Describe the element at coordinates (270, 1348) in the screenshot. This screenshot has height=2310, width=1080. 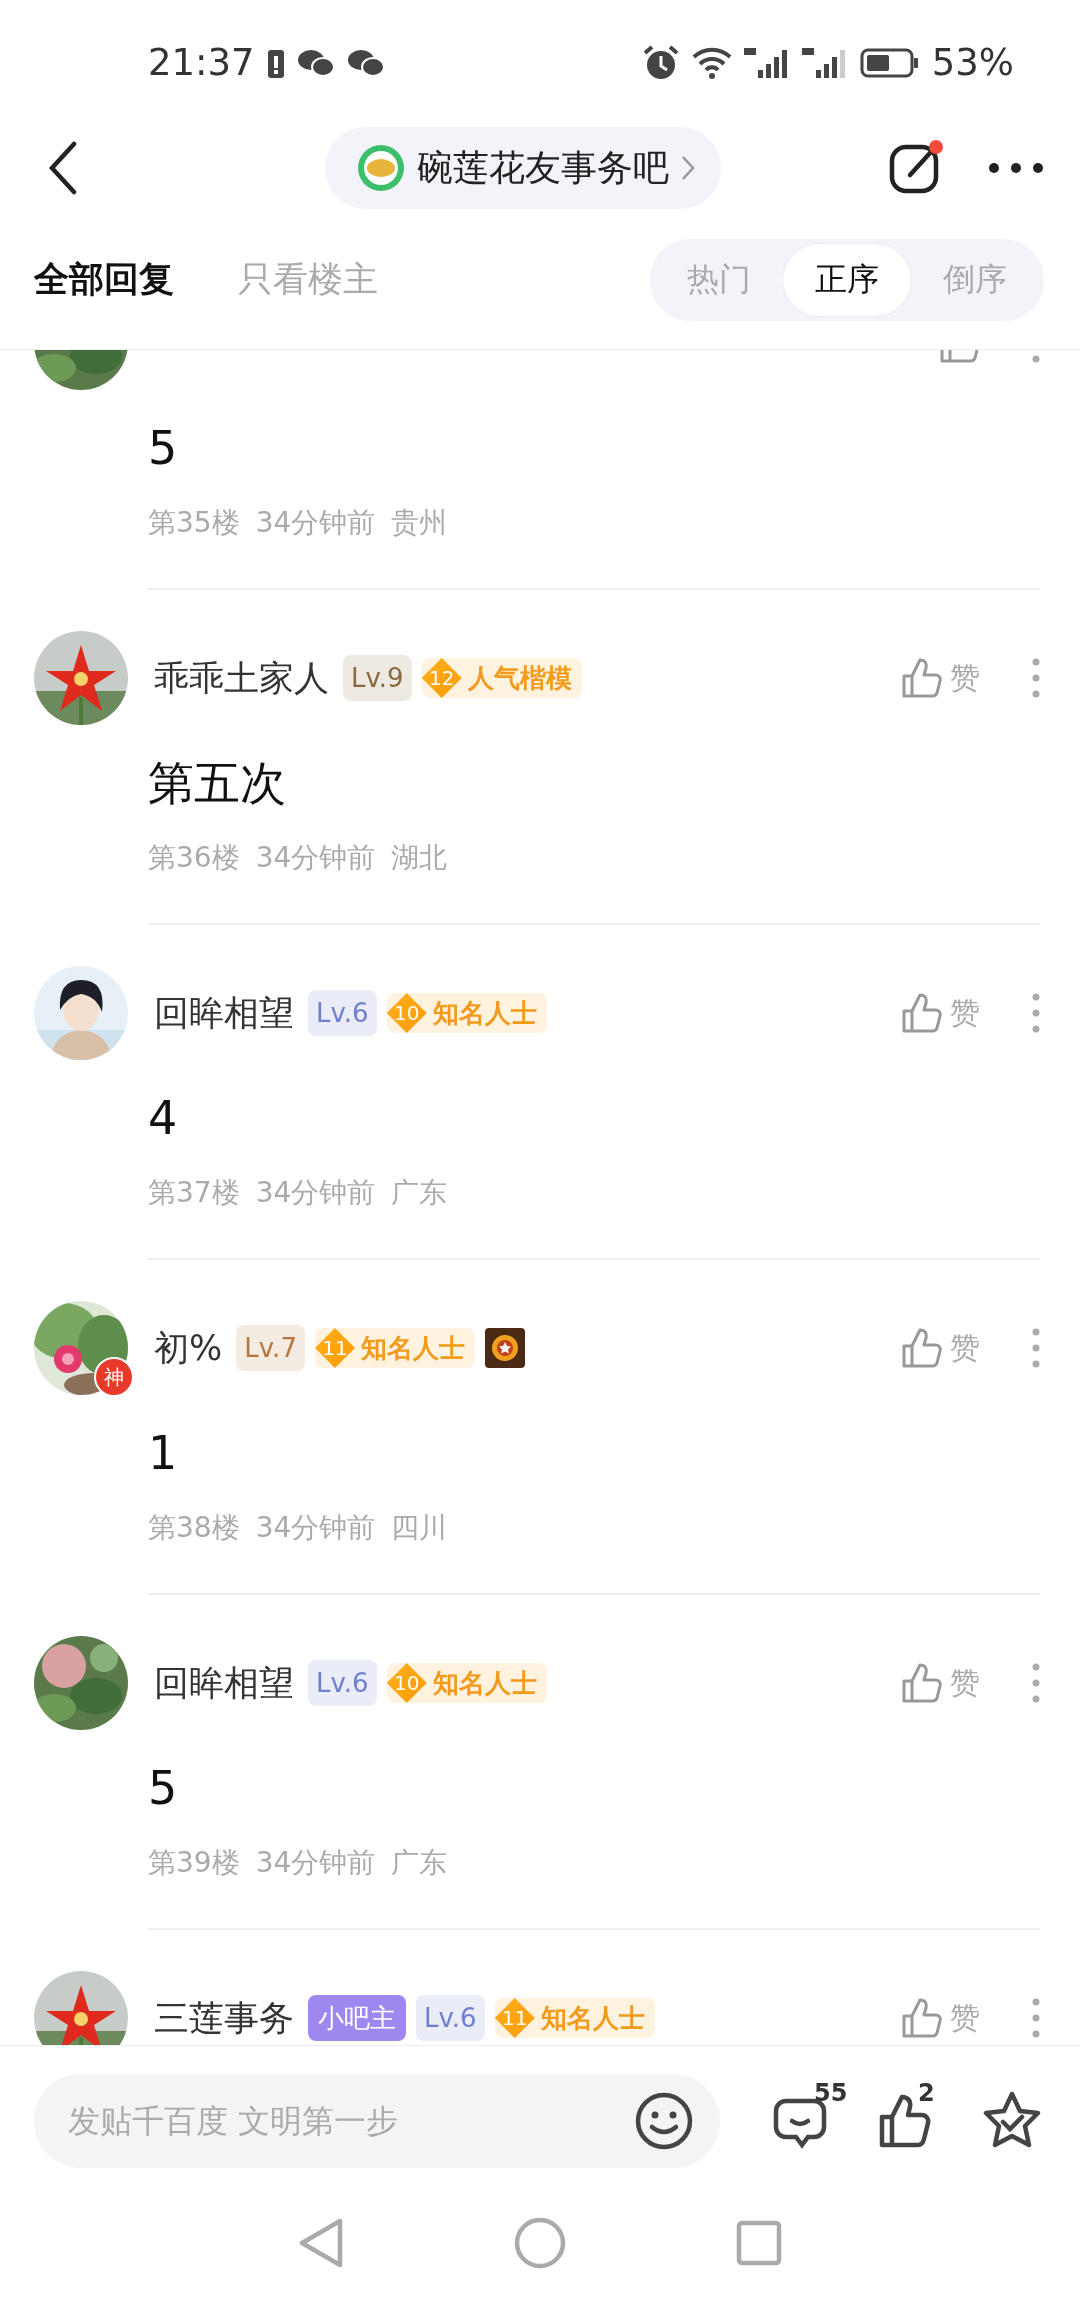
I see `level-badge: Lv.7` at that location.